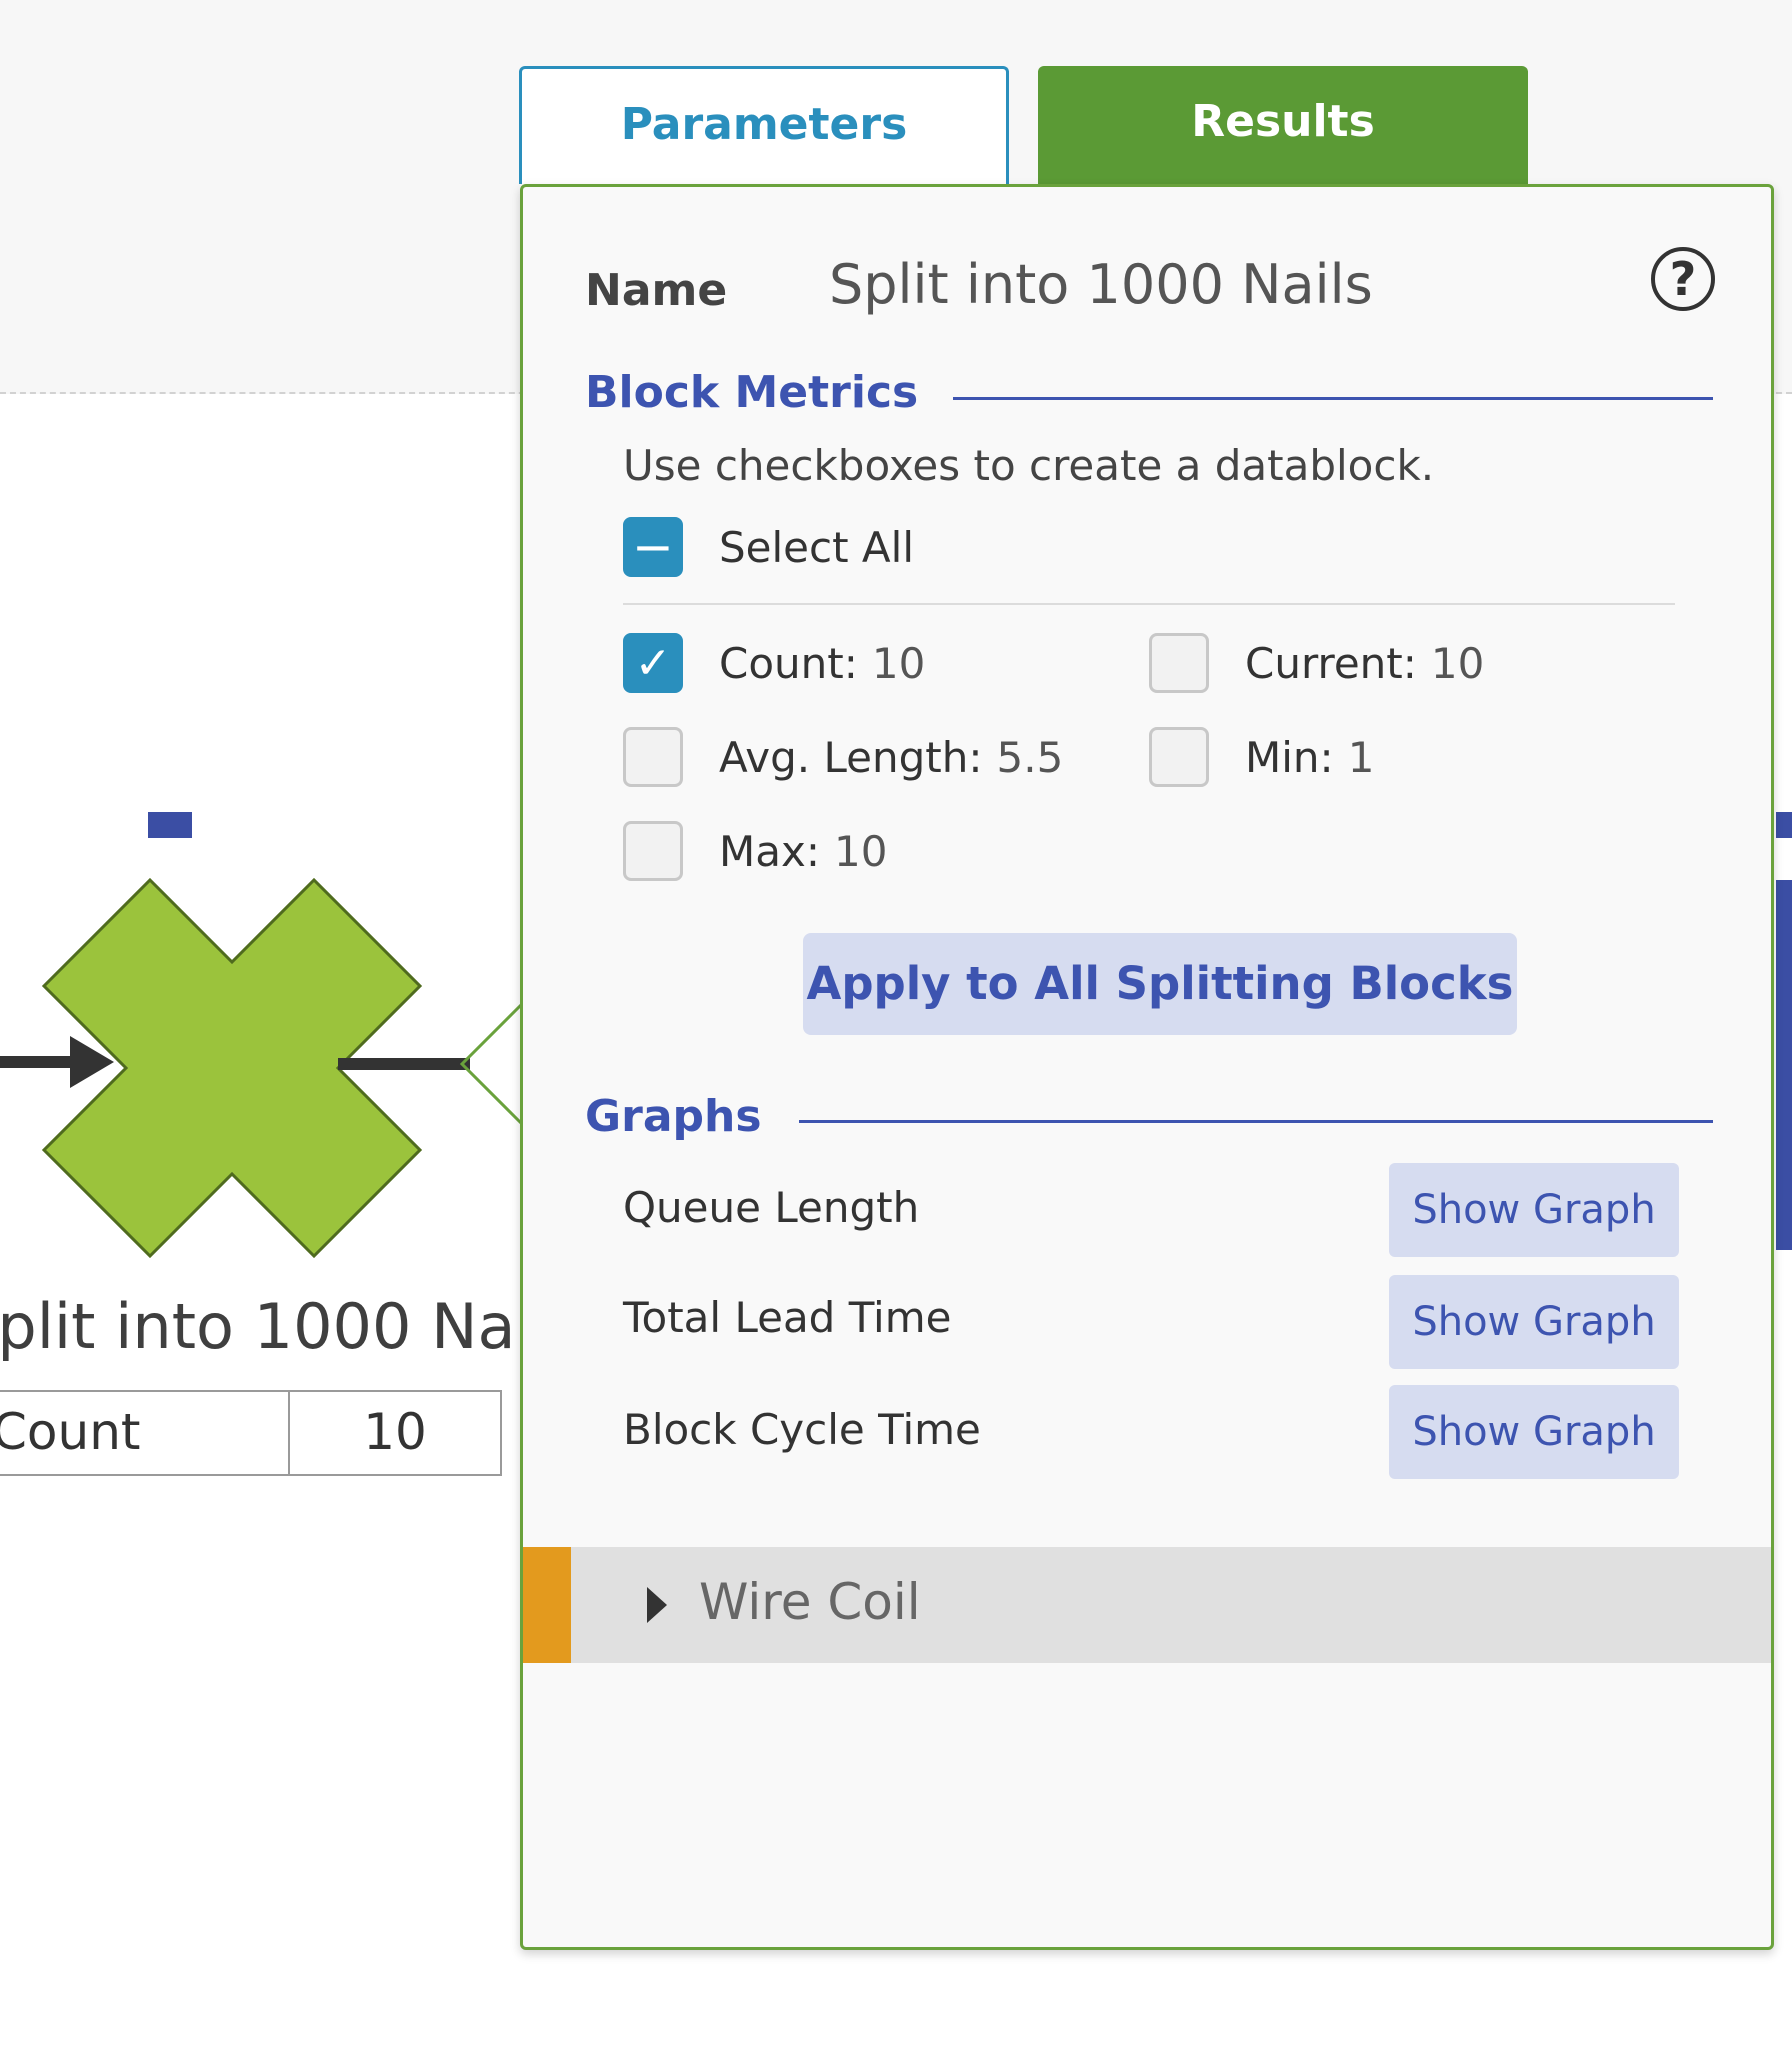 This screenshot has height=2050, width=1792. What do you see at coordinates (1179, 757) in the screenshot?
I see `min-checkbox` at bounding box center [1179, 757].